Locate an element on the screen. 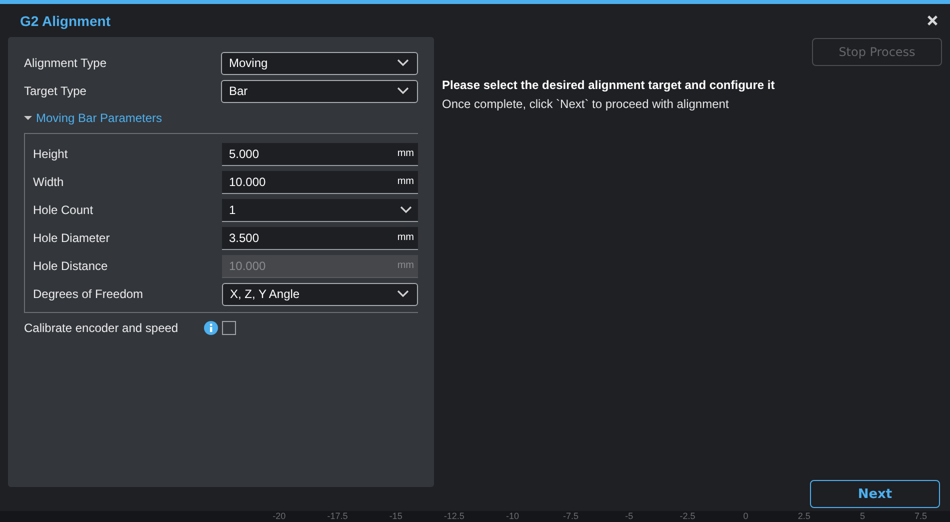 Image resolution: width=950 pixels, height=522 pixels. close-icon is located at coordinates (932, 20).